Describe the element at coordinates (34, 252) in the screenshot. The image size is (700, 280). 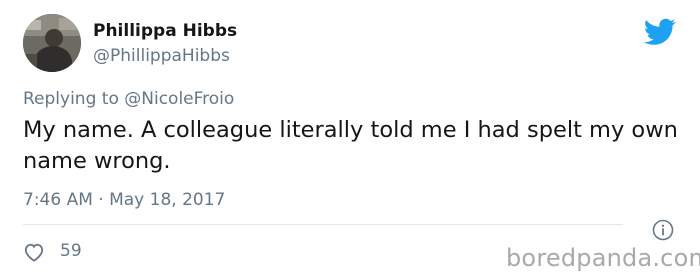
I see `like-heart-icon` at that location.